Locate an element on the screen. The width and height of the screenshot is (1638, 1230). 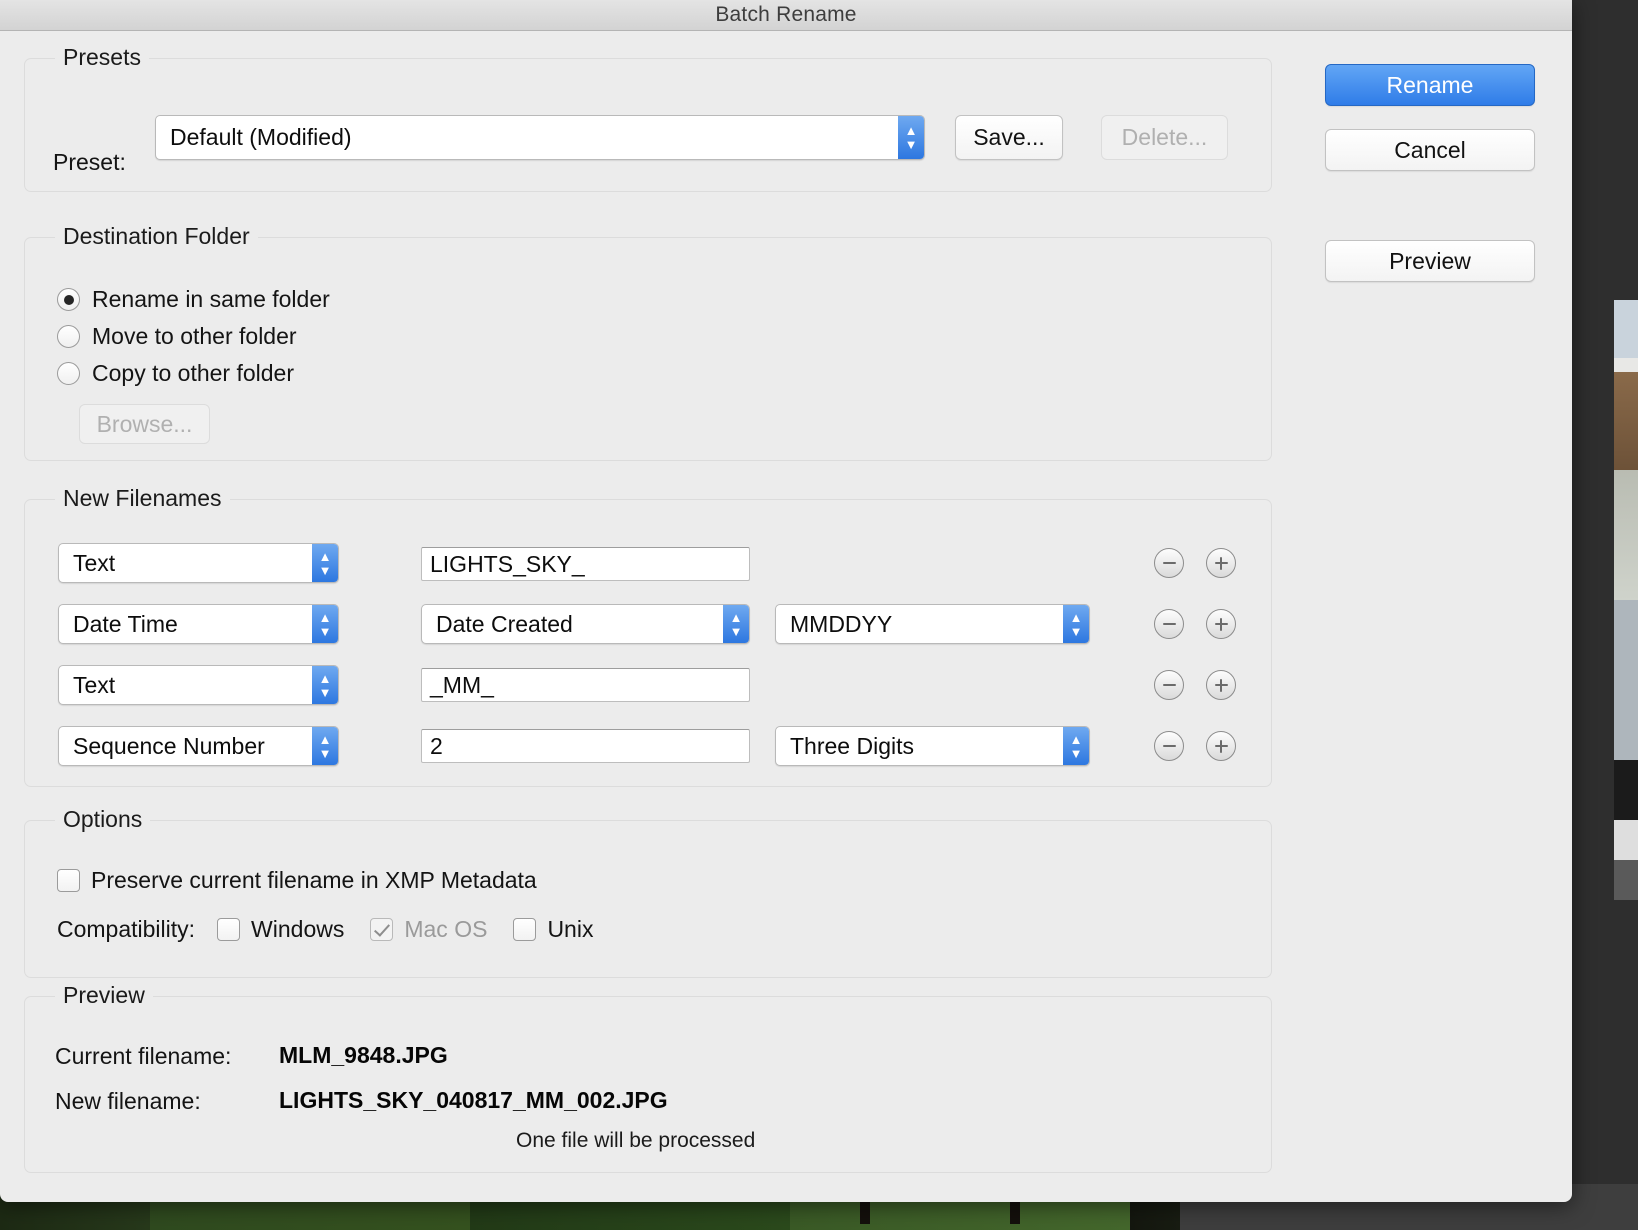
preview-button-label: Preview is located at coordinates (1430, 260).